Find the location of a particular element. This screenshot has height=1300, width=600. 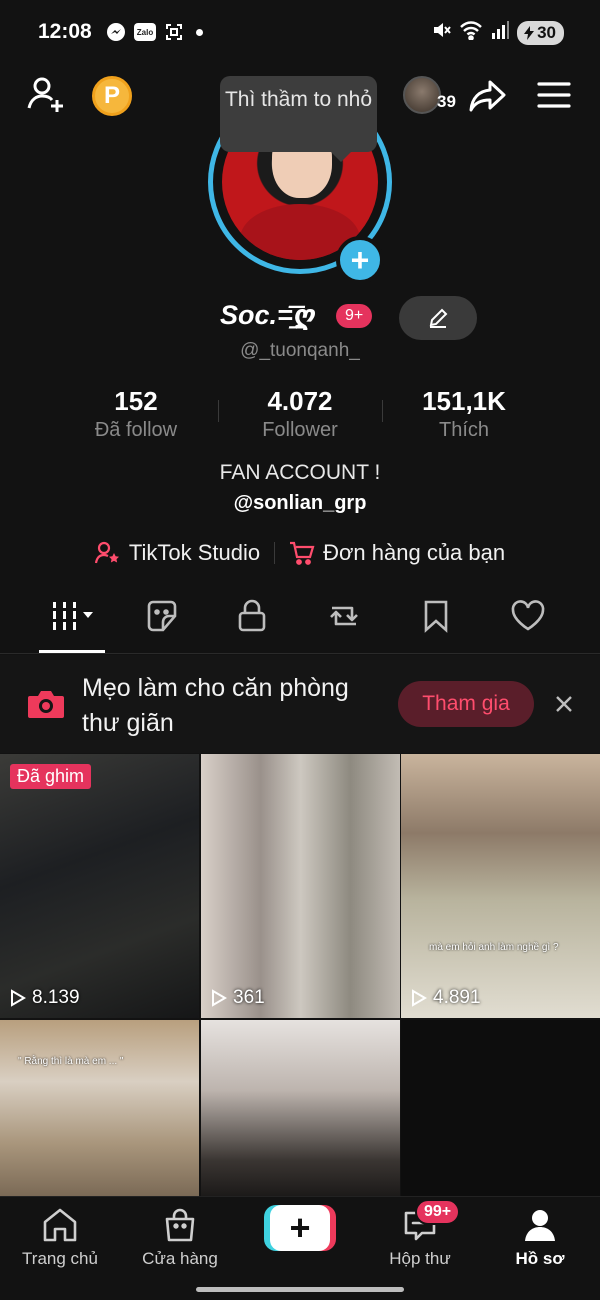

profile-visitors-button: 39 is located at coordinates (429, 95).